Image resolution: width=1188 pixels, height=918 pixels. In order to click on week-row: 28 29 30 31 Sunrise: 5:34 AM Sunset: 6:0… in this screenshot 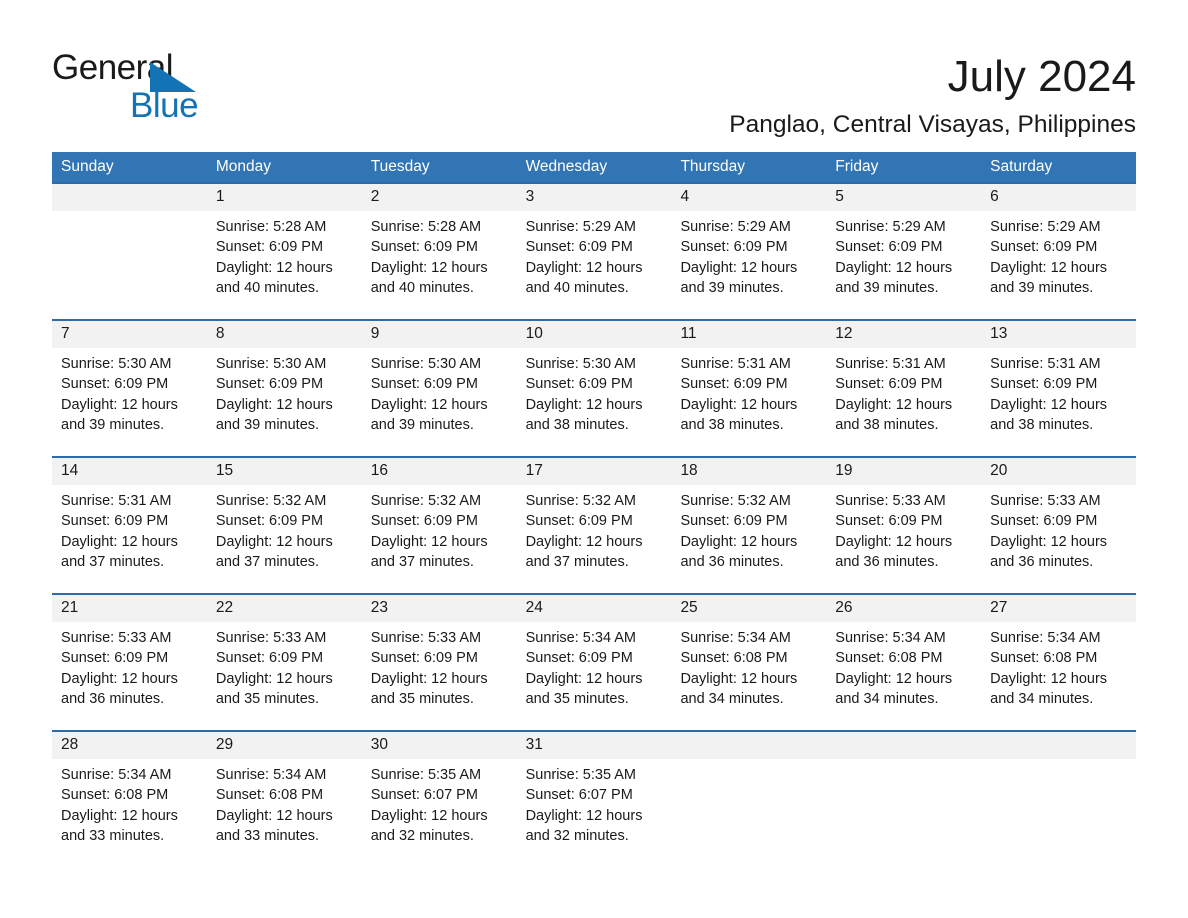, I will do `click(594, 791)`.